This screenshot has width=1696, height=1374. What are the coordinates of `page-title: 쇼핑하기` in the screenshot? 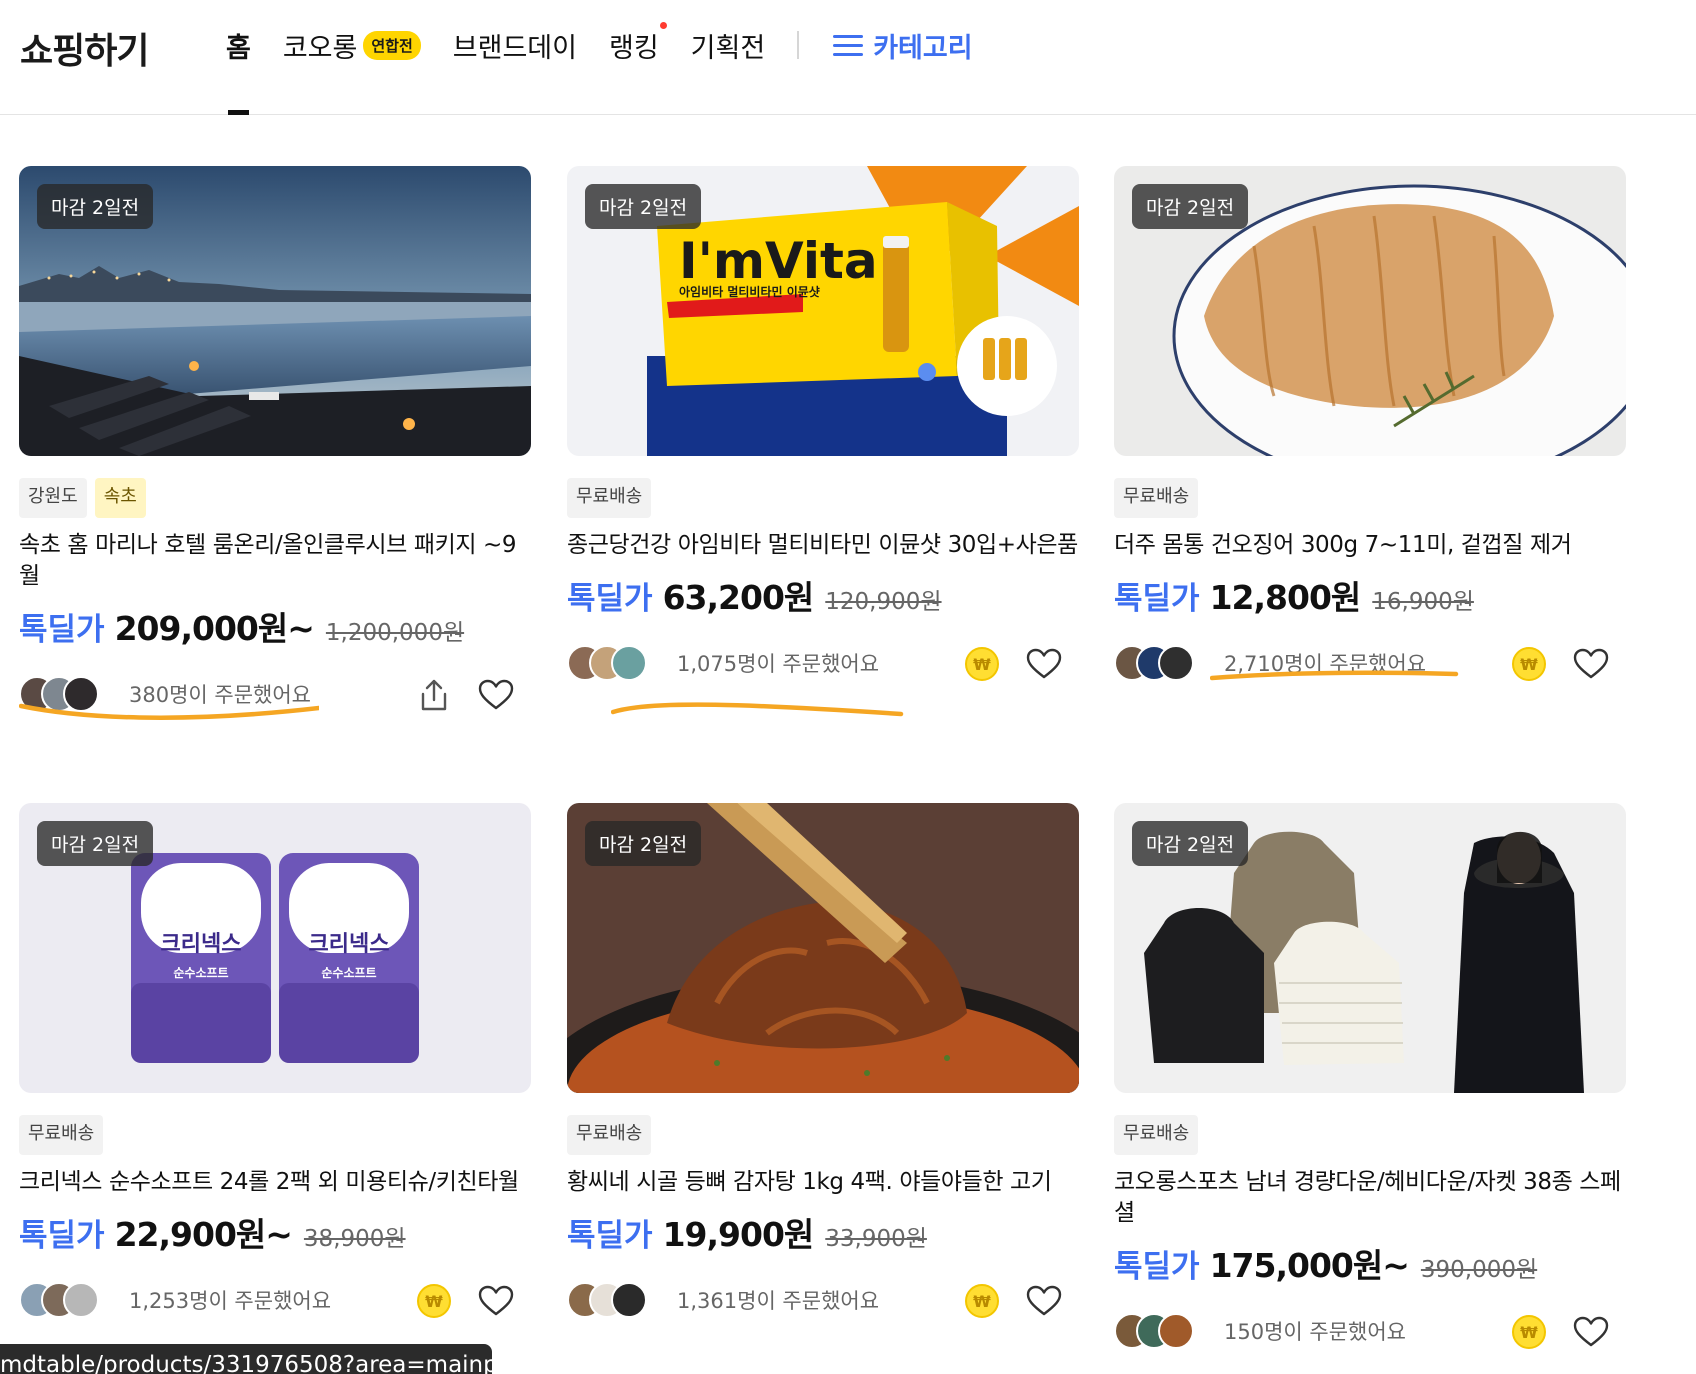 It's located at (84, 48).